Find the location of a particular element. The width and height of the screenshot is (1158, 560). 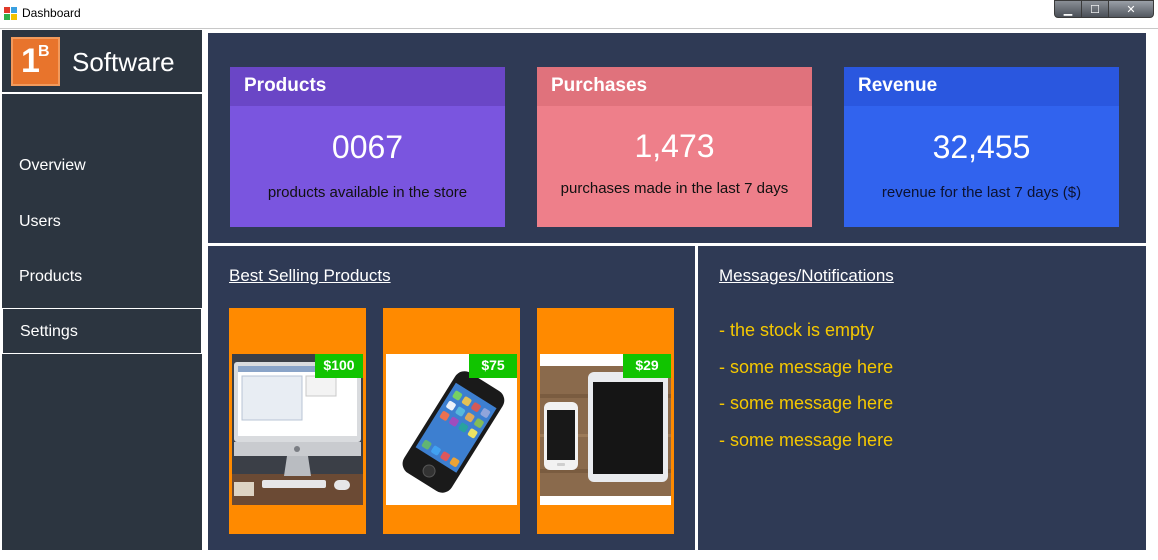

purchases-card-title: Purchases is located at coordinates (674, 86).